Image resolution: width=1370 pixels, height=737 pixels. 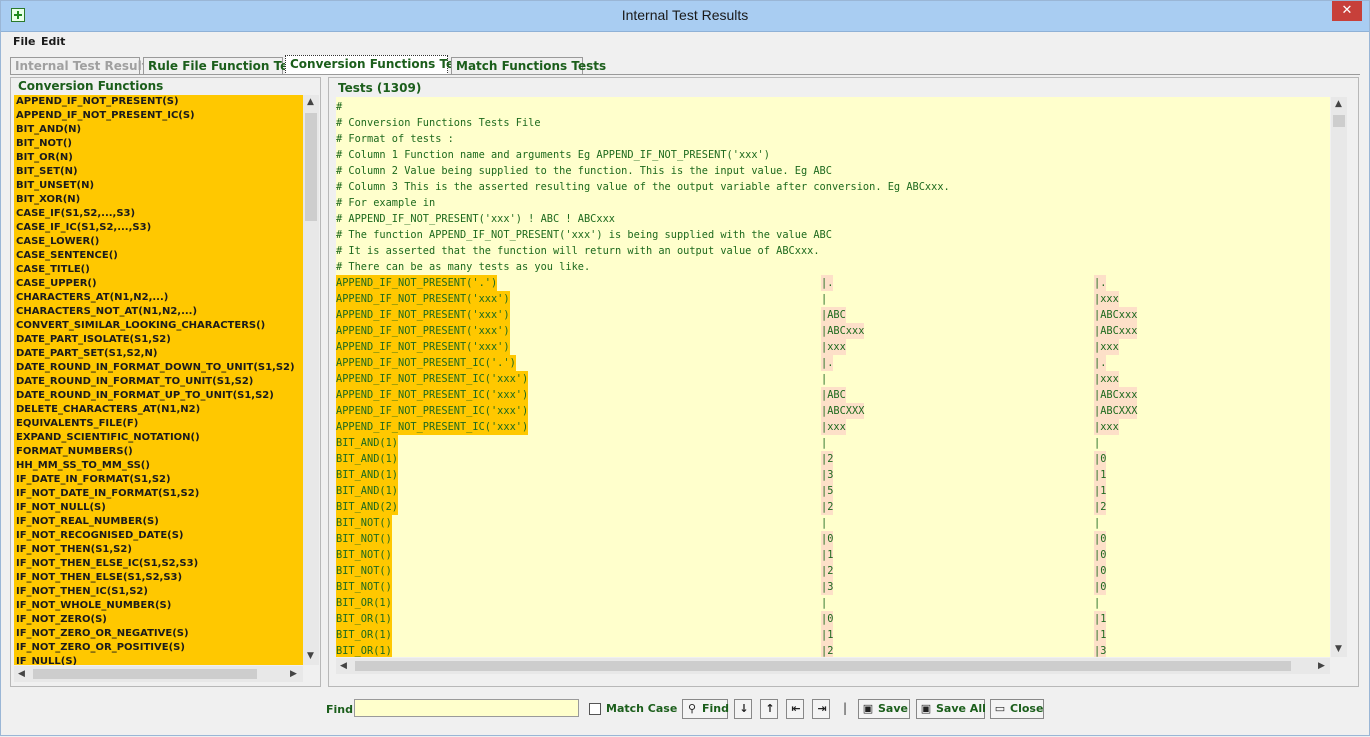 I want to click on tests-vscrollbar: ▲ ▼, so click(x=1339, y=377).